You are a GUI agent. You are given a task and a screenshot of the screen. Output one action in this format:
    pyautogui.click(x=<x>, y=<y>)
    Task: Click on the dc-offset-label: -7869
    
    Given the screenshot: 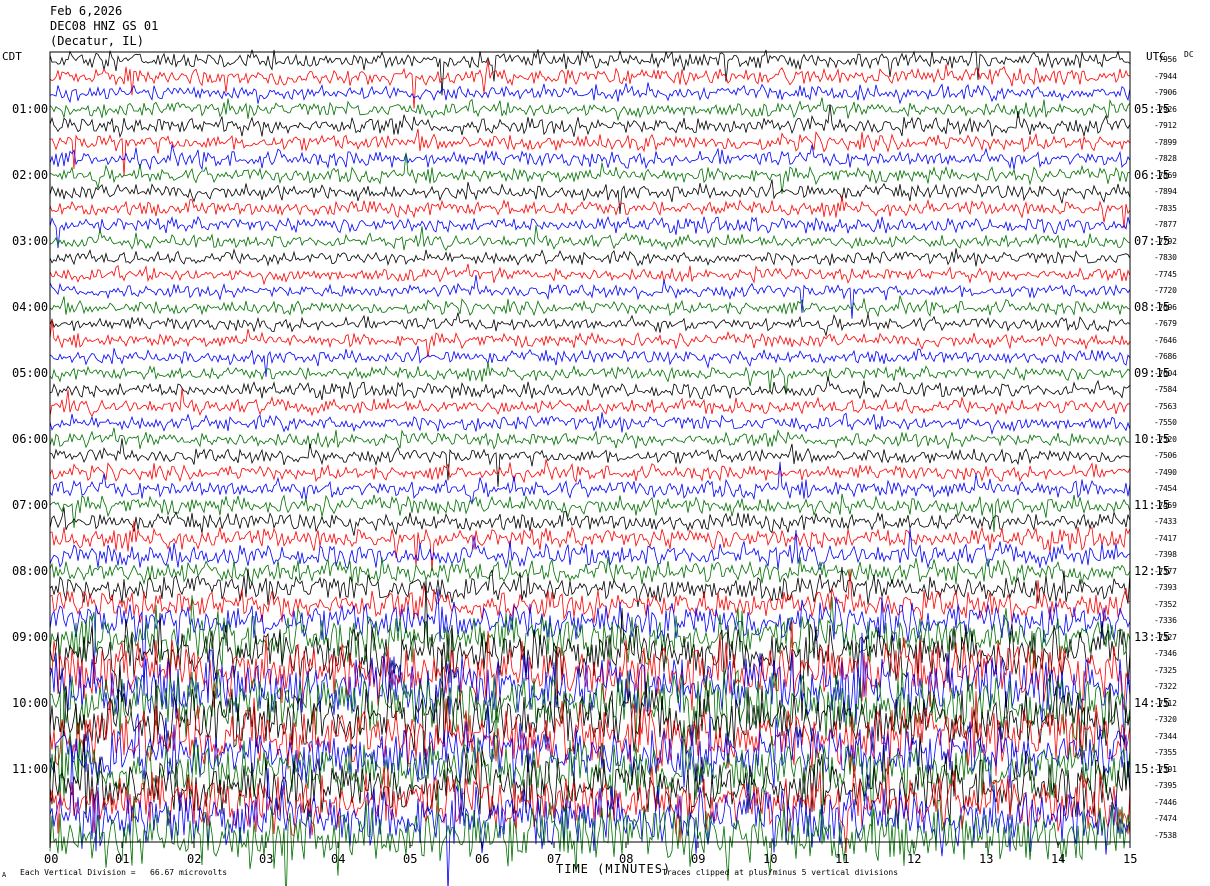 What is the action you would take?
    pyautogui.click(x=1165, y=175)
    